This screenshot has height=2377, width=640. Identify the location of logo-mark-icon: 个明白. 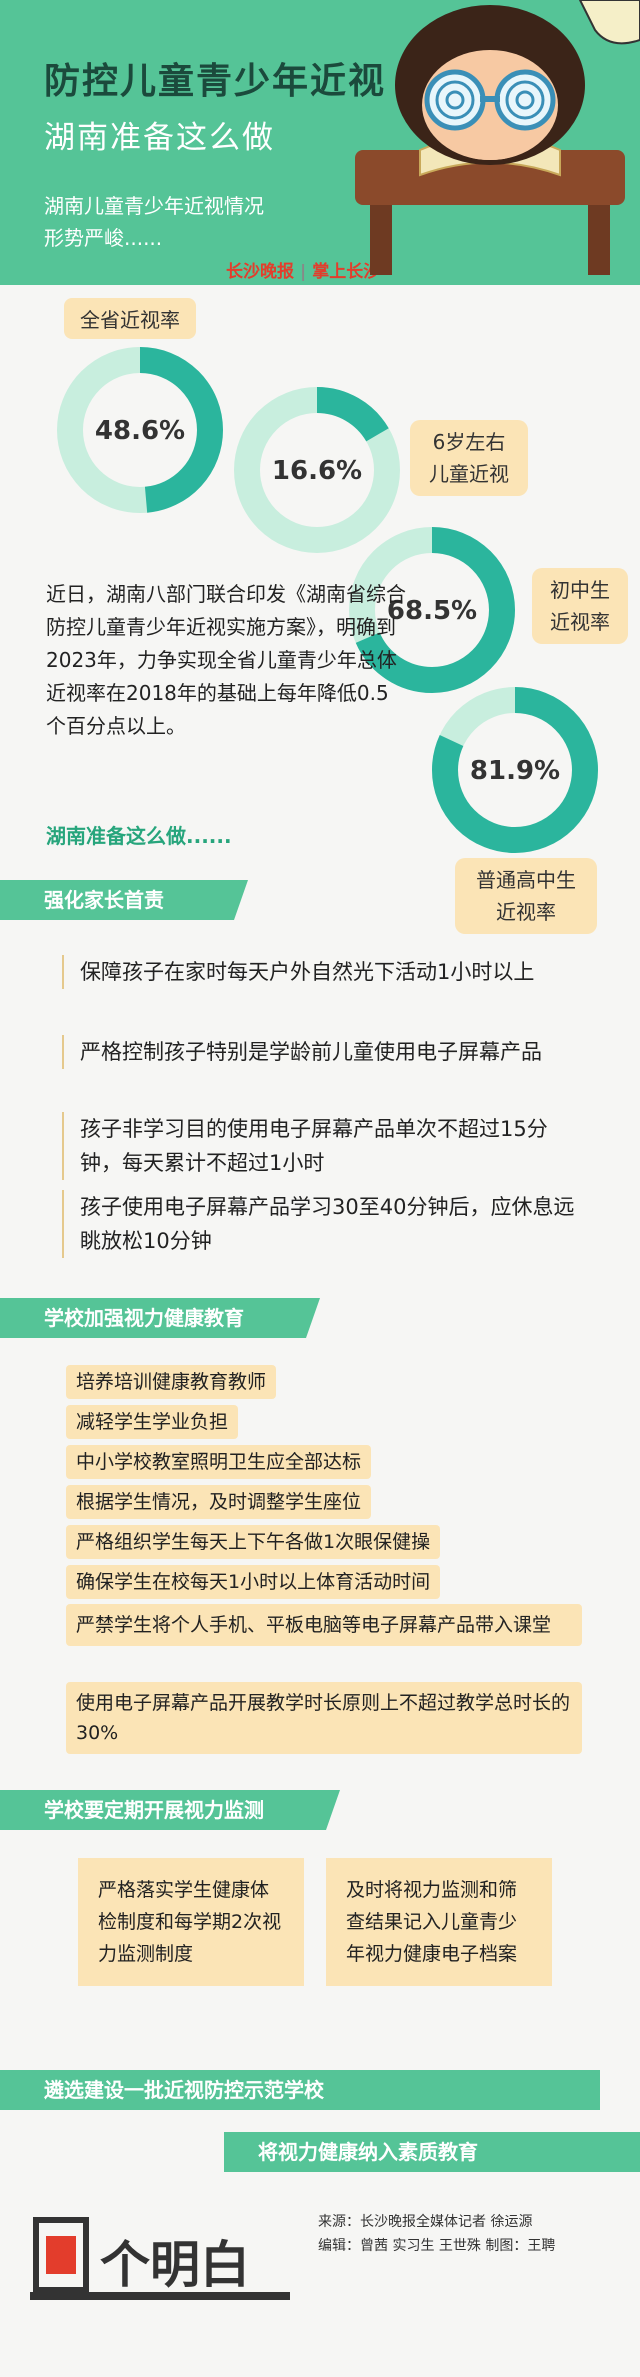
(160, 2258).